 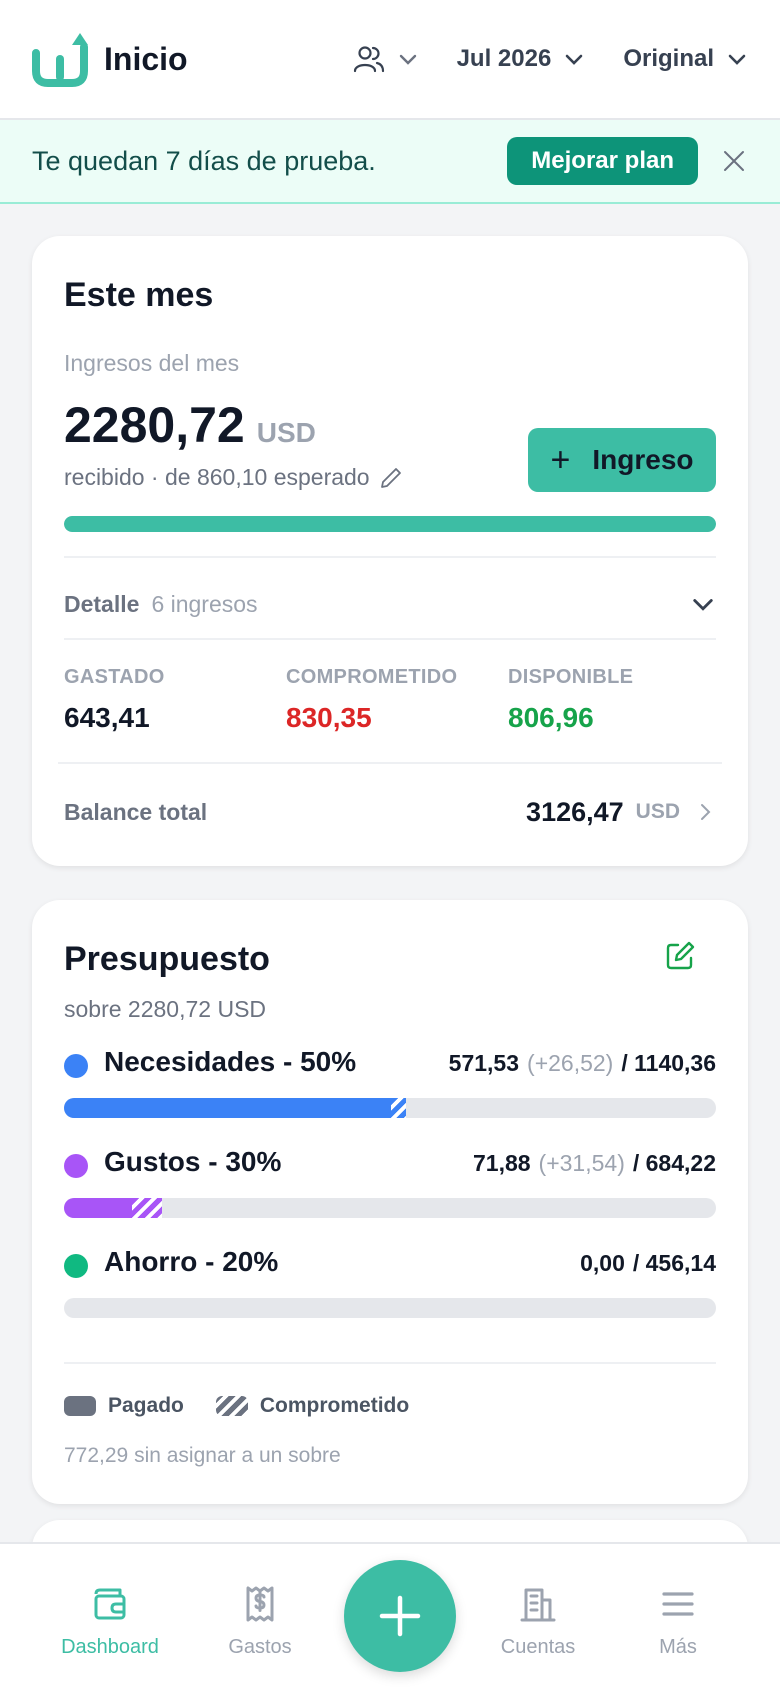 What do you see at coordinates (334, 1405) in the screenshot?
I see `legend-committed: Comprometido` at bounding box center [334, 1405].